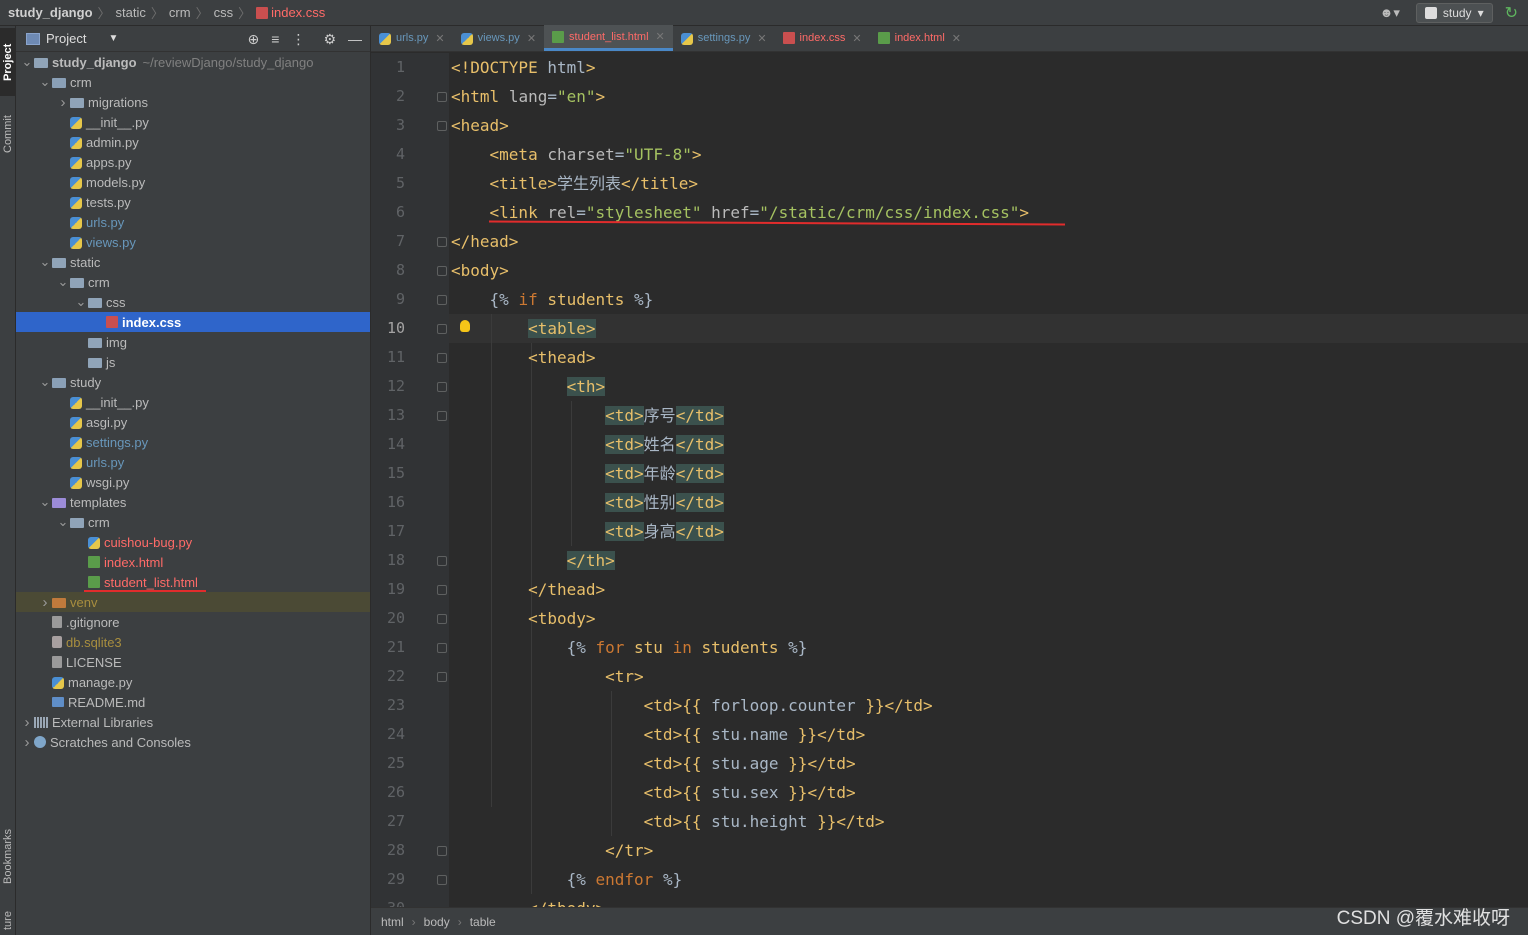 The width and height of the screenshot is (1528, 935). I want to click on code-line: </head>, so click(485, 241).